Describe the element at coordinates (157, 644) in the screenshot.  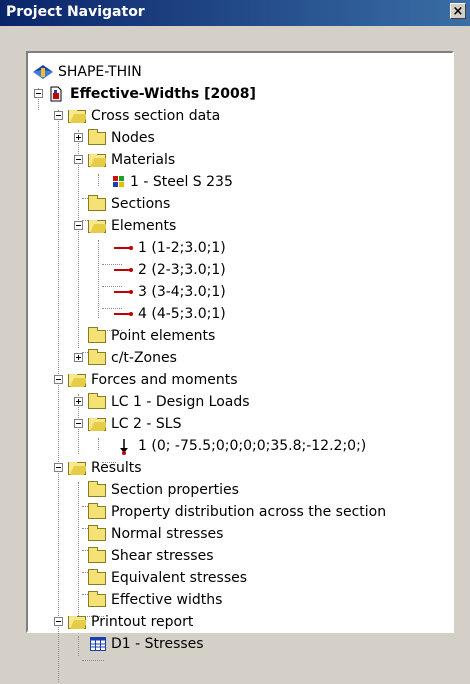
I see `tree-item-label: D1 - Stresses` at that location.